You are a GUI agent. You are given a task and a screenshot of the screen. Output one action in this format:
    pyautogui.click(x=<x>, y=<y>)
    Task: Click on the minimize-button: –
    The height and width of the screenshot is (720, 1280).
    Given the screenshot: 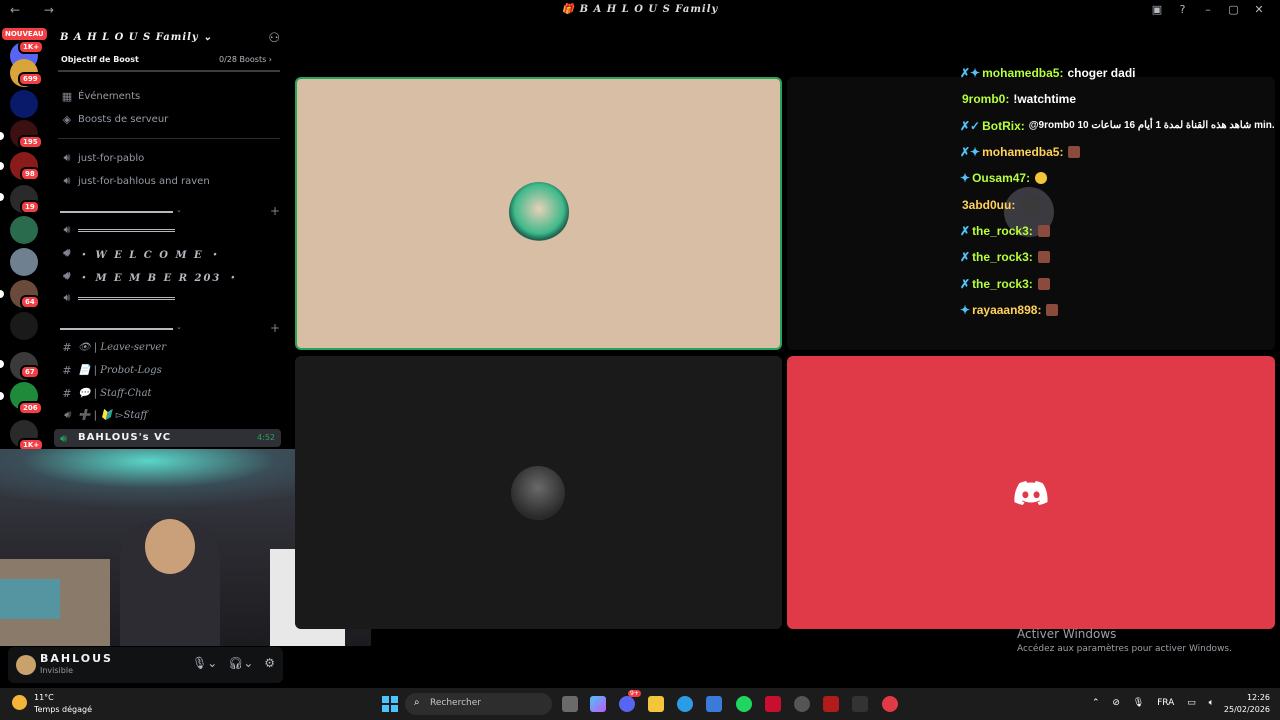 What is the action you would take?
    pyautogui.click(x=1208, y=9)
    